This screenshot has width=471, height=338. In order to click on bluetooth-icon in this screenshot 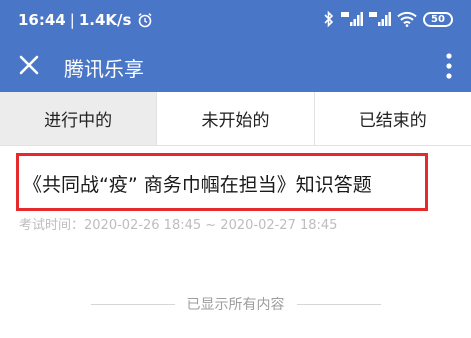, I will do `click(329, 19)`.